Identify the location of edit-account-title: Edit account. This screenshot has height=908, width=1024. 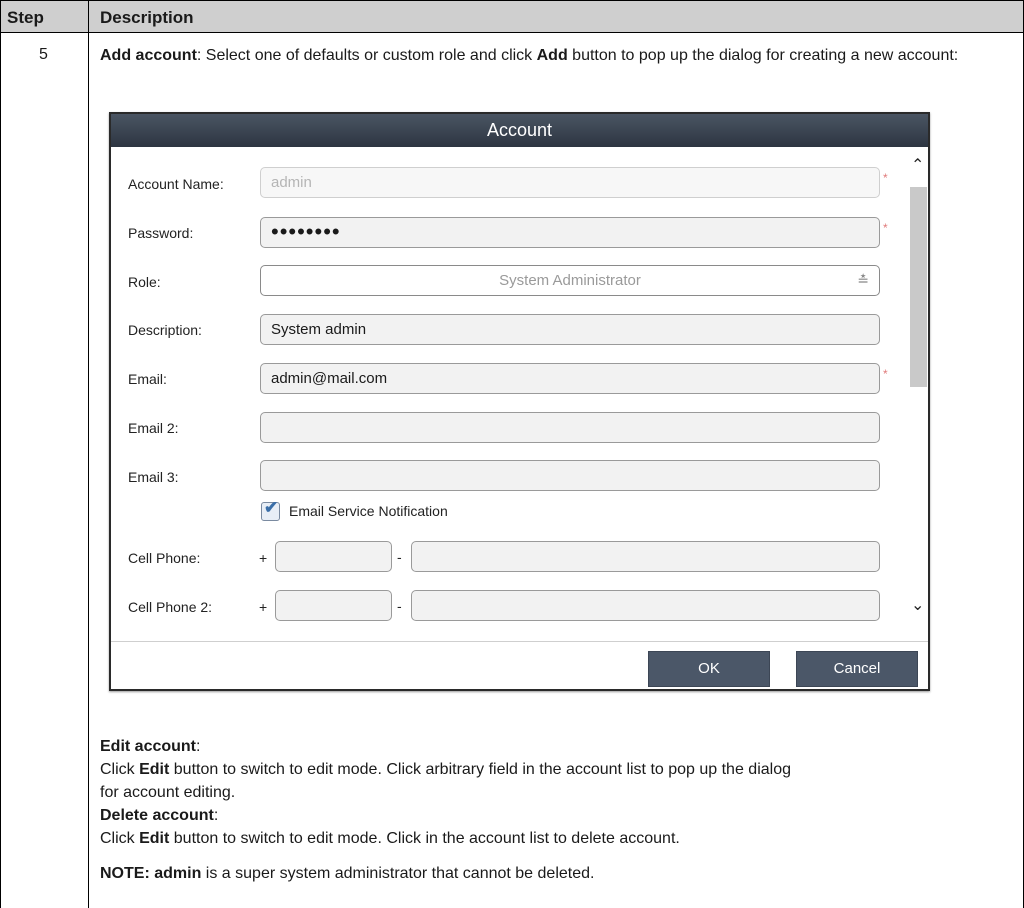
(148, 746).